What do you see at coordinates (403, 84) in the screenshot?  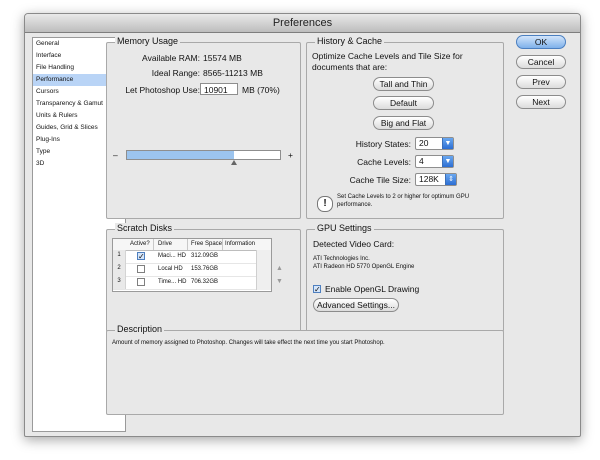 I see `tall-and-thin-button: Tall and Thin` at bounding box center [403, 84].